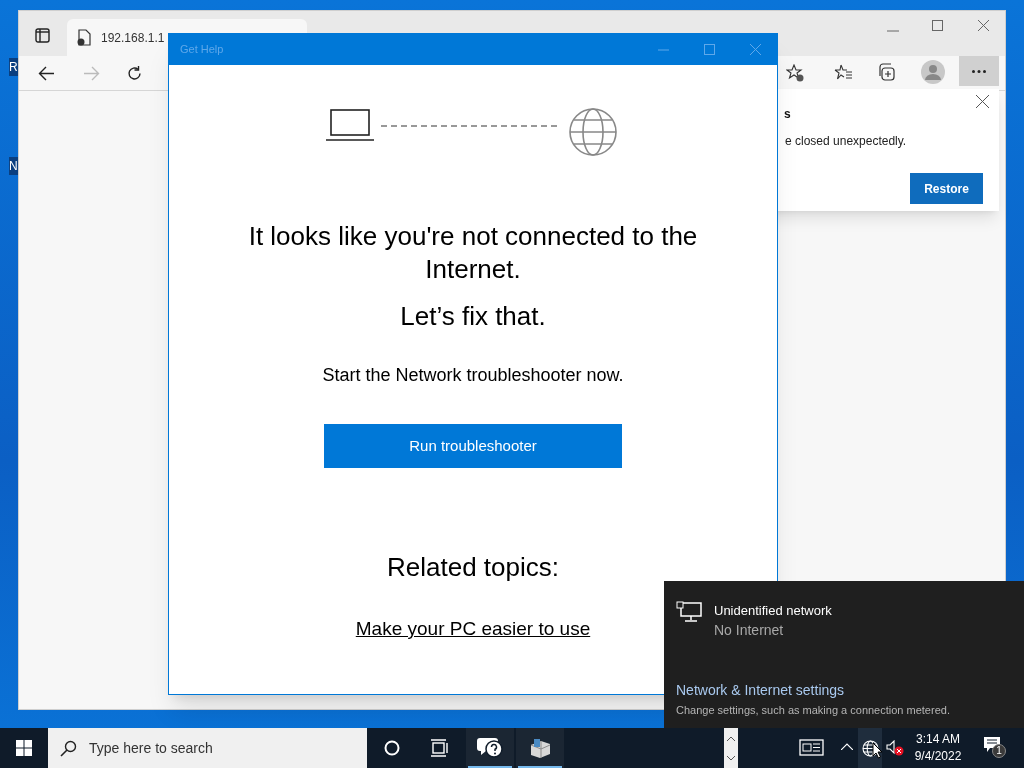  Describe the element at coordinates (46, 73) in the screenshot. I see `back-icon` at that location.